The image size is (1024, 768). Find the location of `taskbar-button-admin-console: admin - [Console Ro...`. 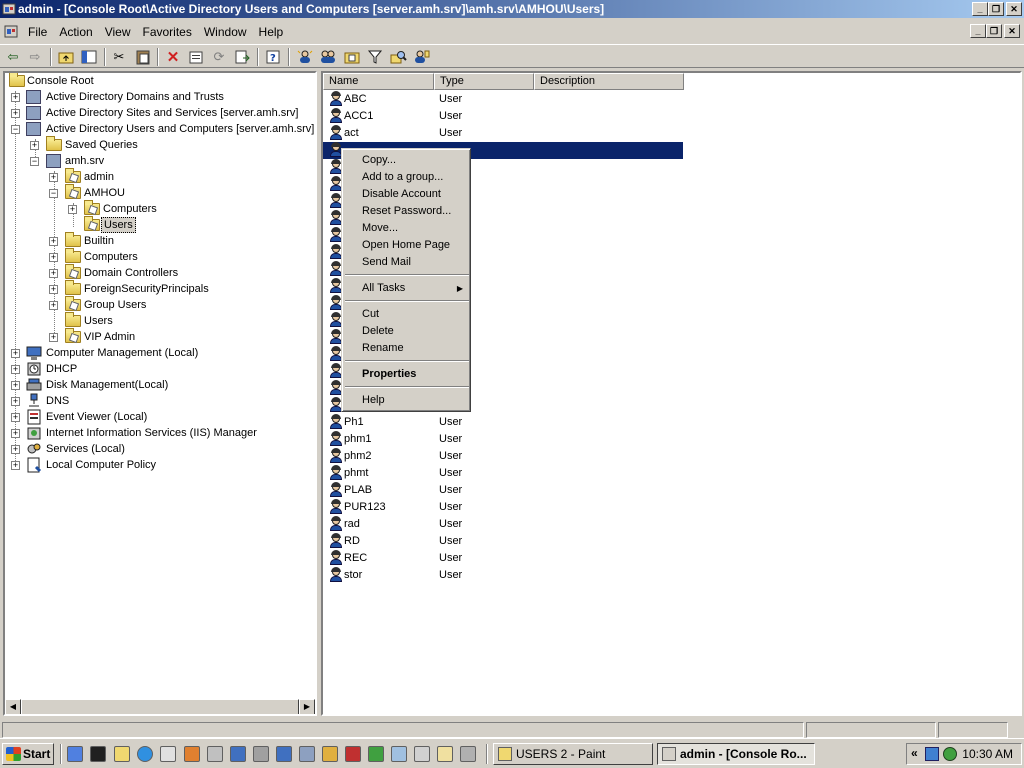

taskbar-button-admin-console: admin - [Console Ro... is located at coordinates (736, 754).